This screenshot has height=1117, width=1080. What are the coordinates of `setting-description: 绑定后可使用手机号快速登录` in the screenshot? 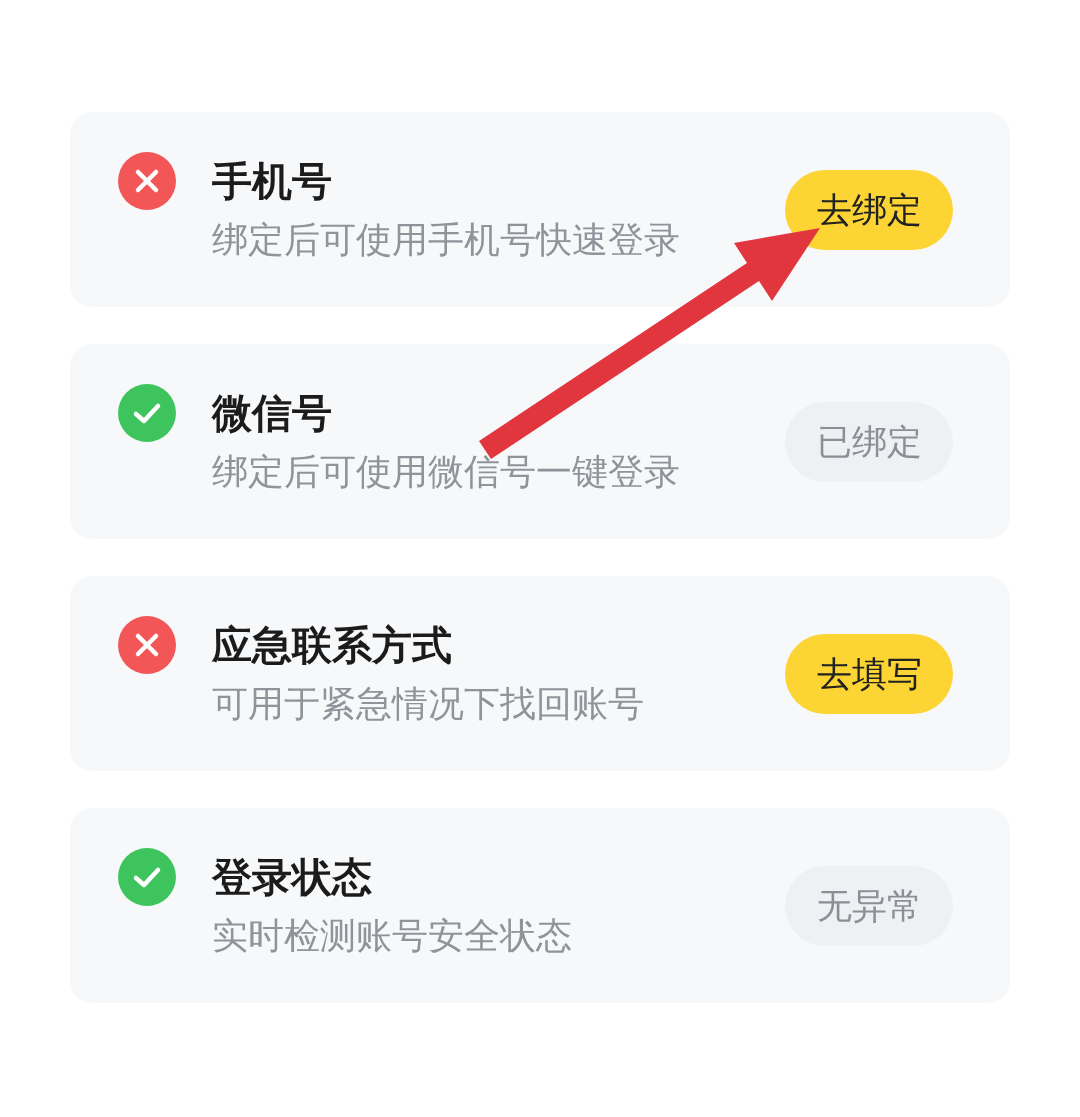 It's located at (446, 239).